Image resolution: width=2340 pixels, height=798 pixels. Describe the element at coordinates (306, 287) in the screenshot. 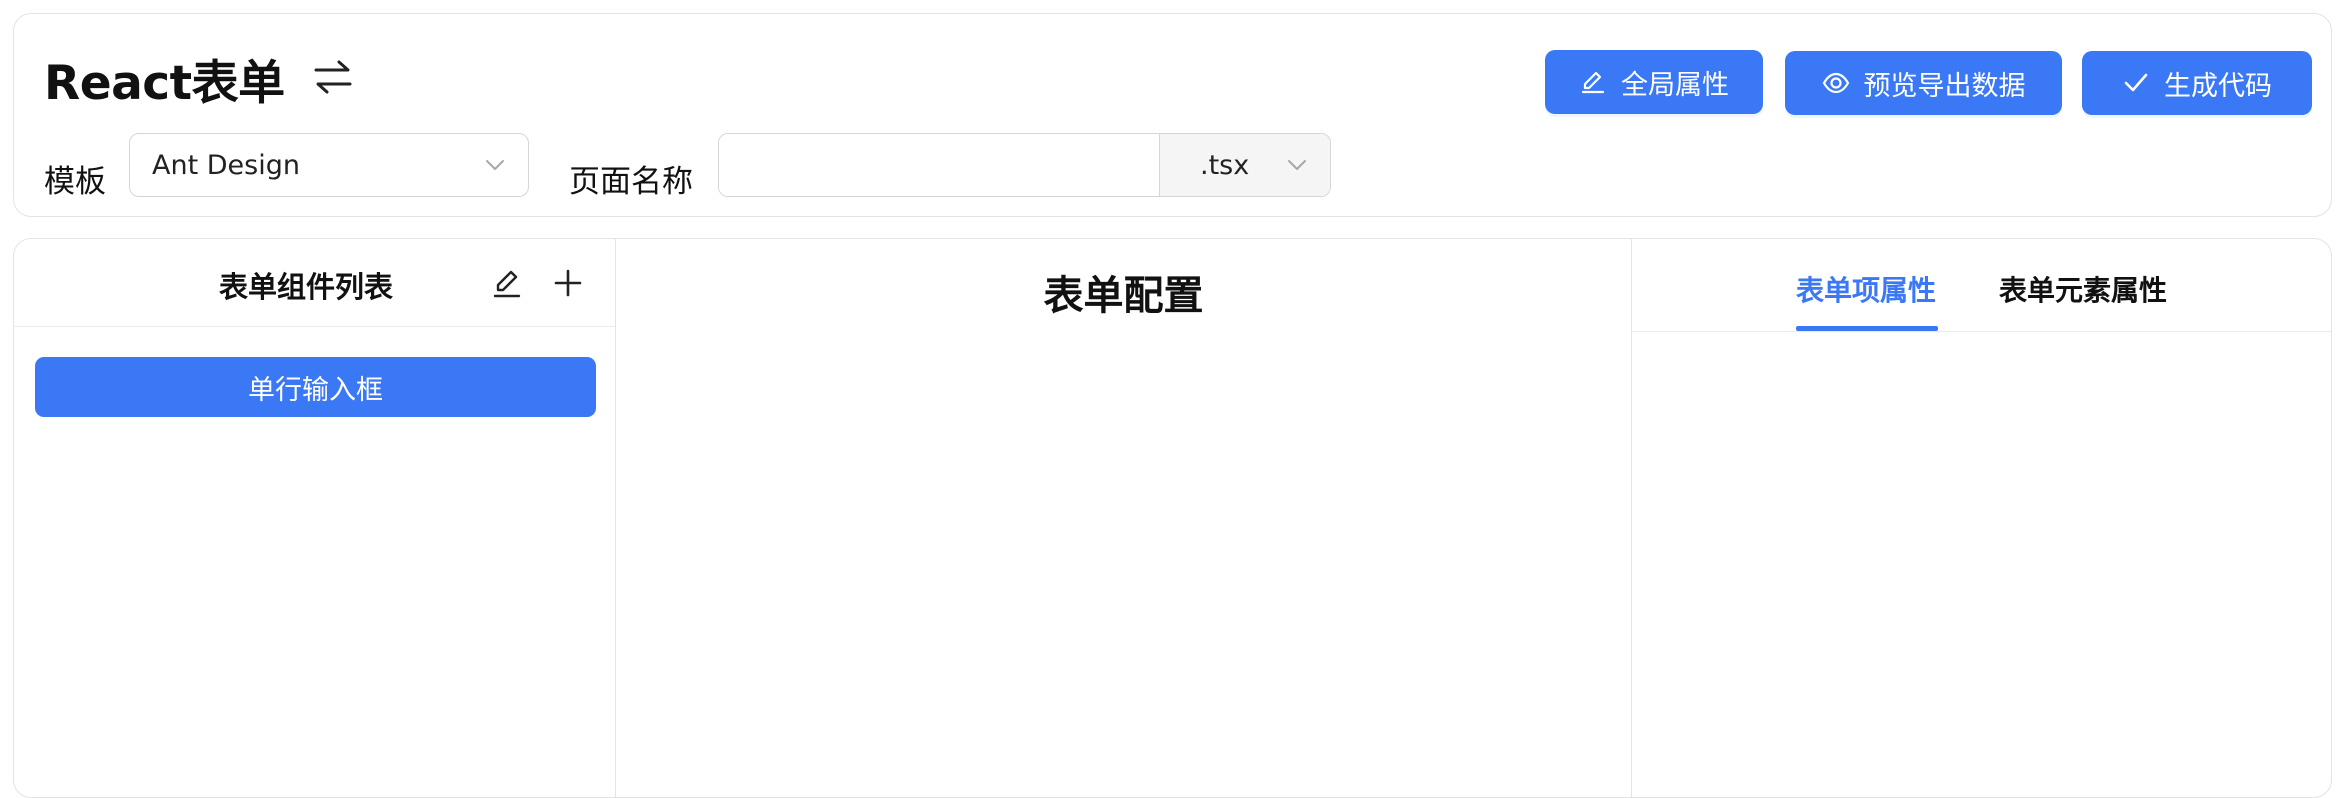

I see `component-list-title: 表单组件列表` at that location.